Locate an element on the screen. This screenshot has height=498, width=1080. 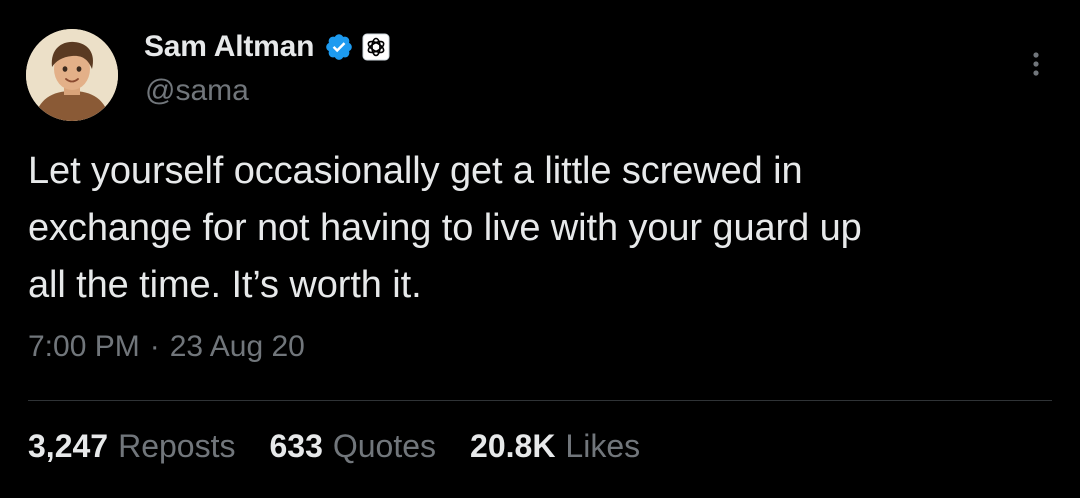
more-options-button is located at coordinates (1036, 64).